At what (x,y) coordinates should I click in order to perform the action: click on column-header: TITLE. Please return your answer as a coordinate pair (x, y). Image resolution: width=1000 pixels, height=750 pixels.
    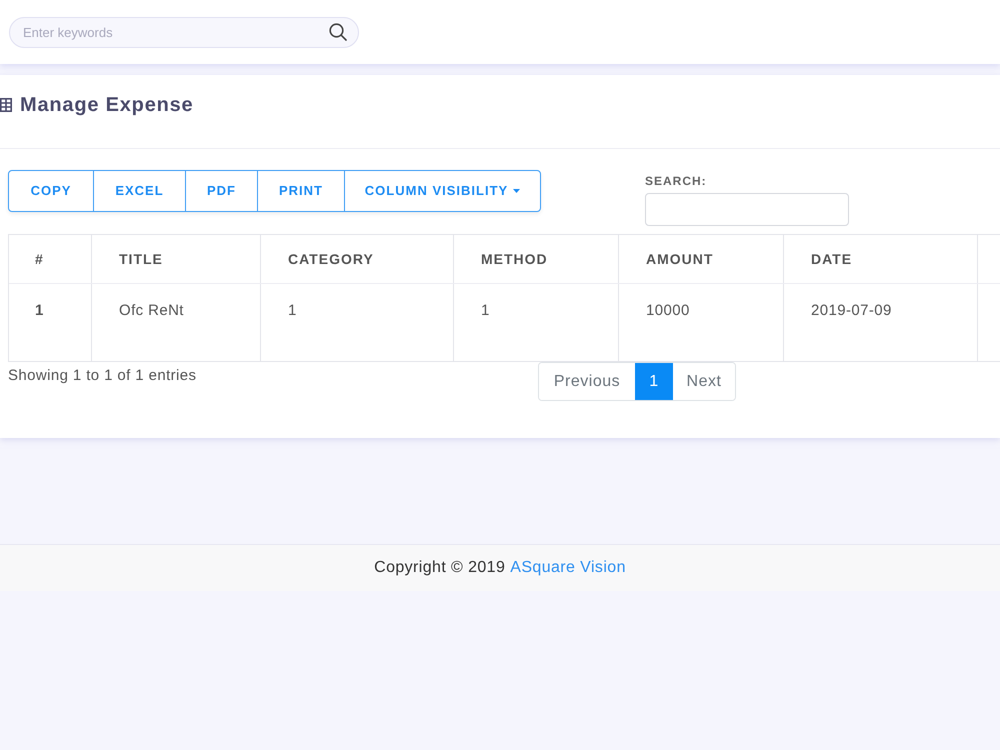
    Looking at the image, I should click on (141, 259).